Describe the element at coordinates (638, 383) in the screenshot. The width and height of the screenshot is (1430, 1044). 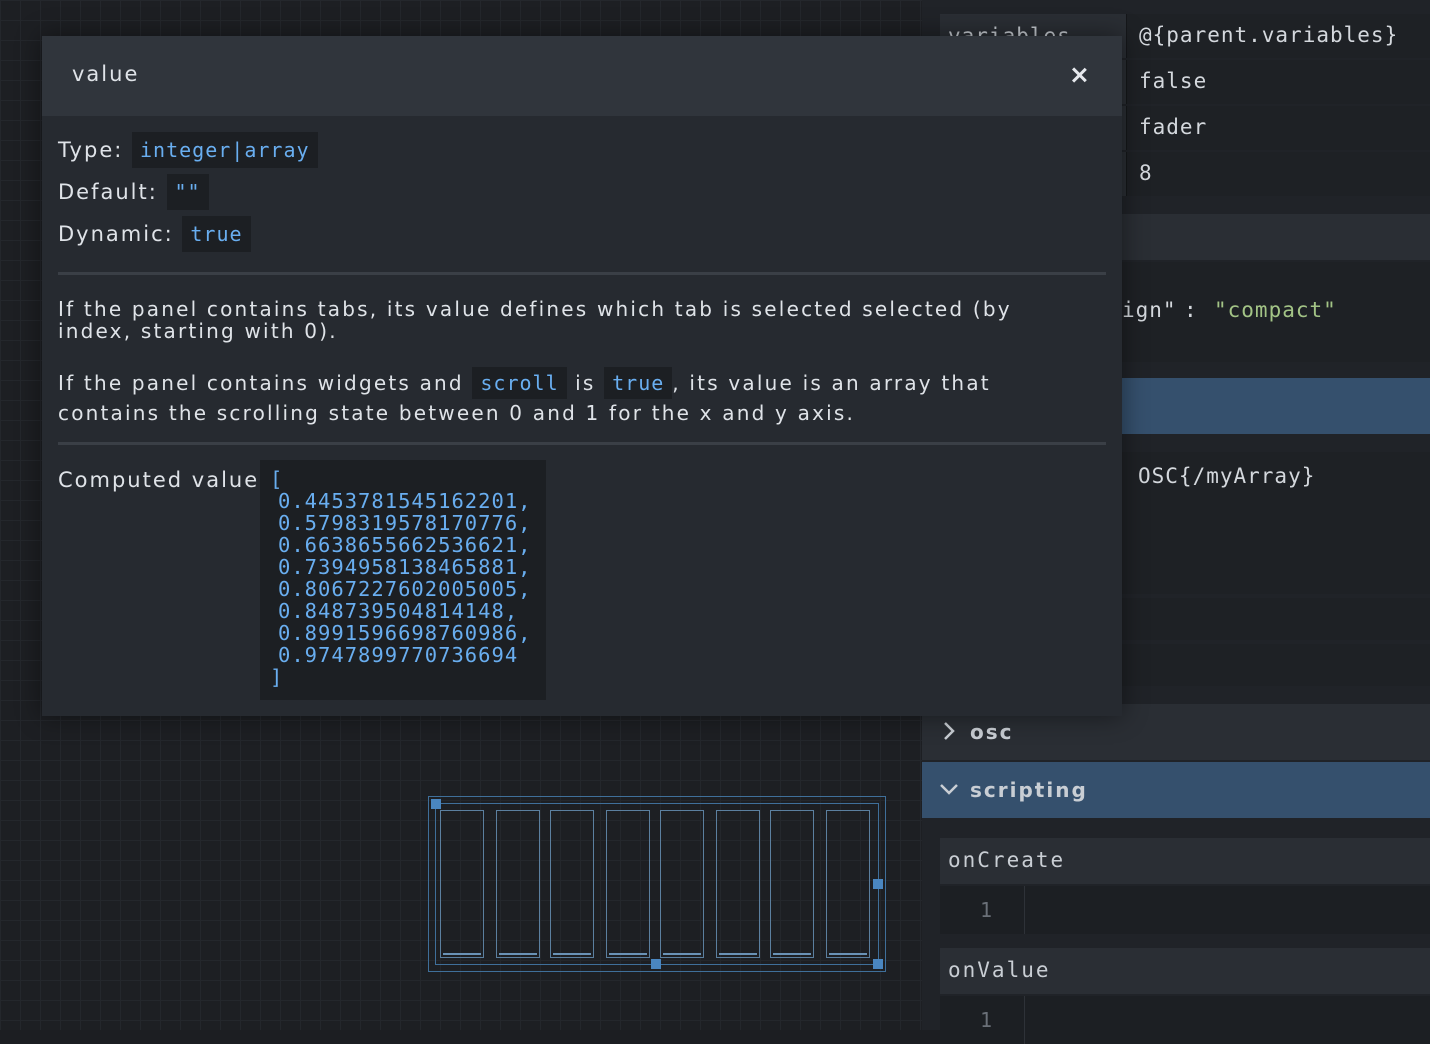
I see `inline-code-true: true` at that location.